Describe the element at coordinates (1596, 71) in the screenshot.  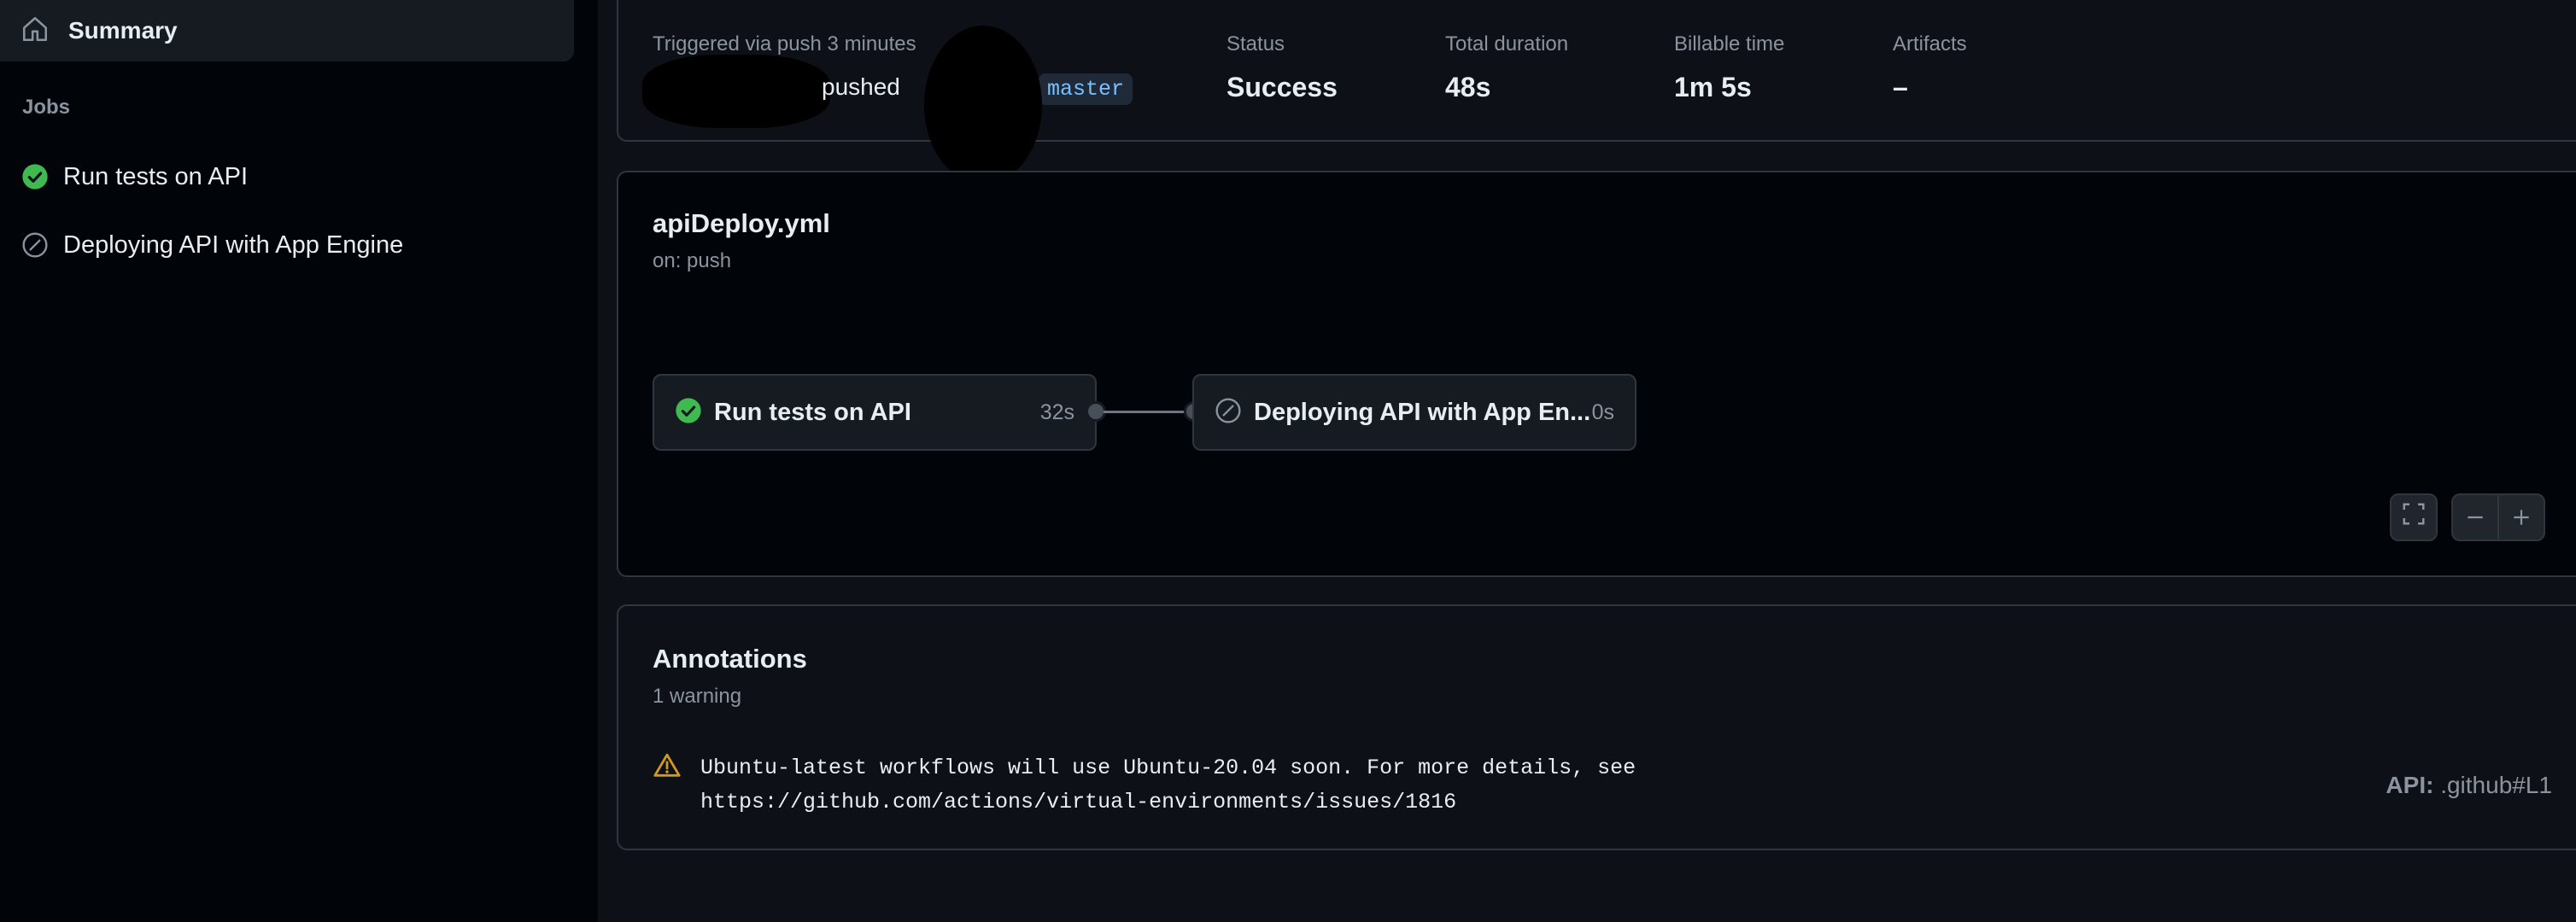
I see `run-summary-card` at that location.